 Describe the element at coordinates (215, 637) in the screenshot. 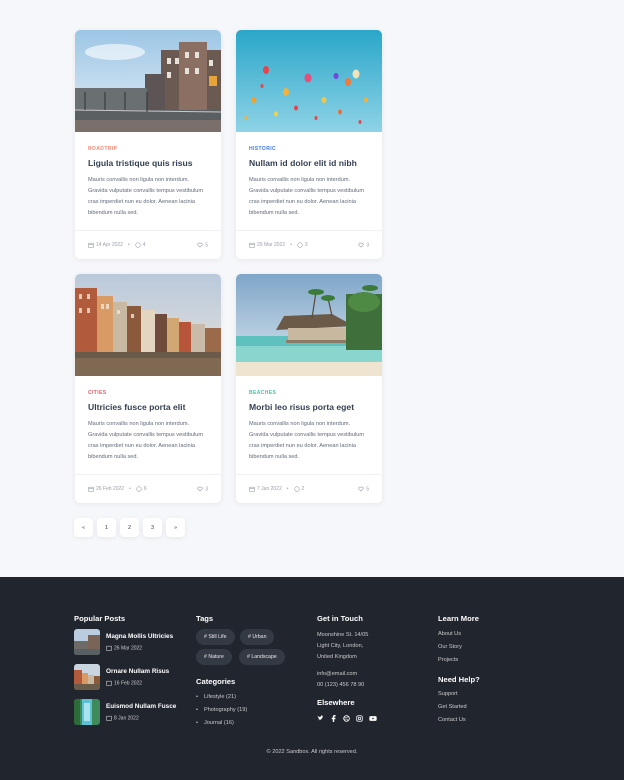

I see `tag-still-life: # Still Life` at that location.